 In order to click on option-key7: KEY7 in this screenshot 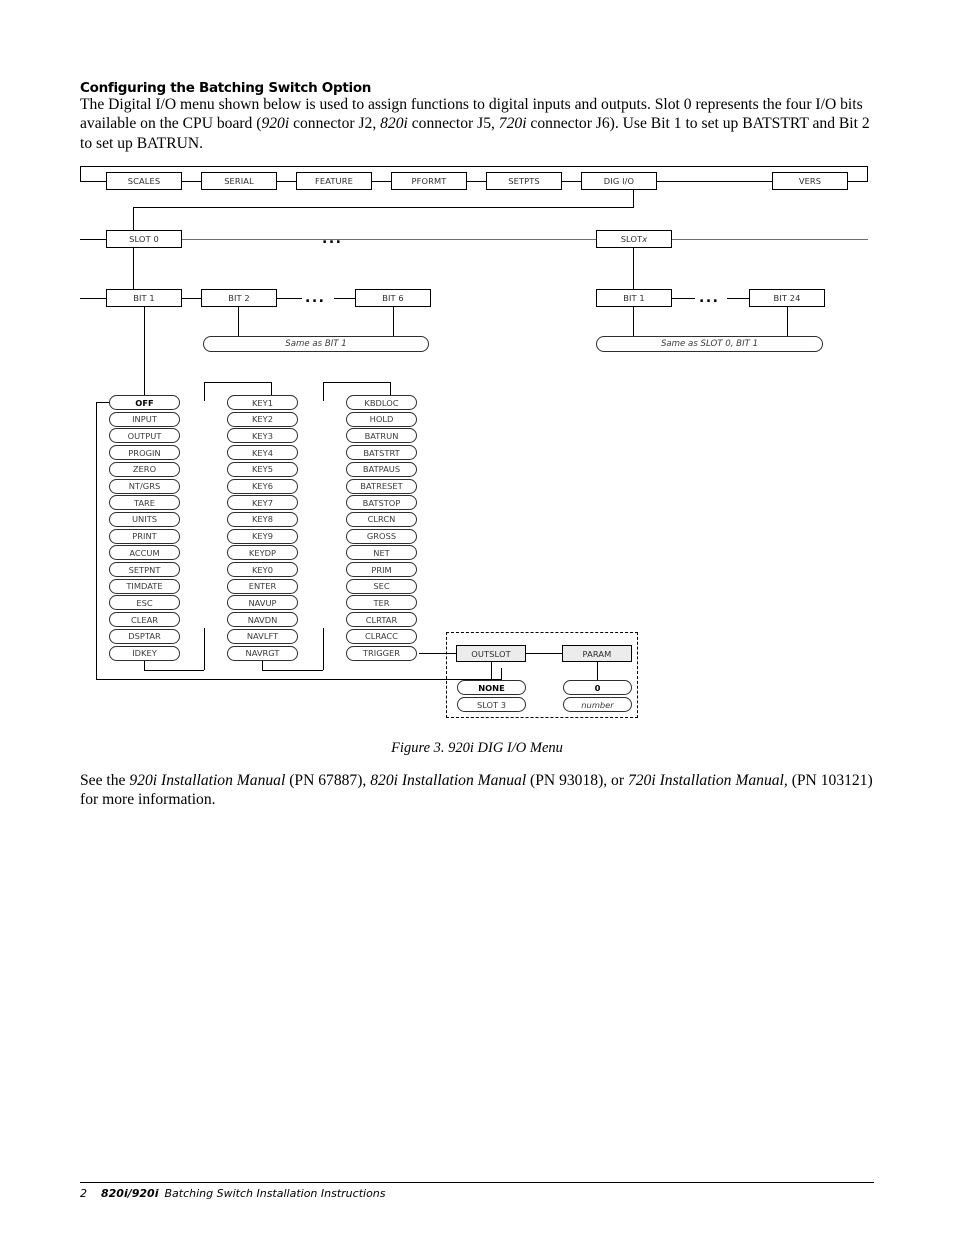, I will do `click(263, 503)`.